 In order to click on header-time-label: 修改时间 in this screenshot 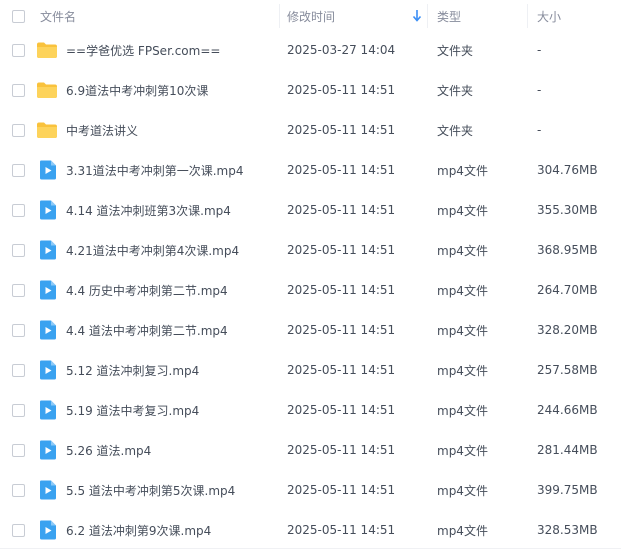, I will do `click(311, 16)`.